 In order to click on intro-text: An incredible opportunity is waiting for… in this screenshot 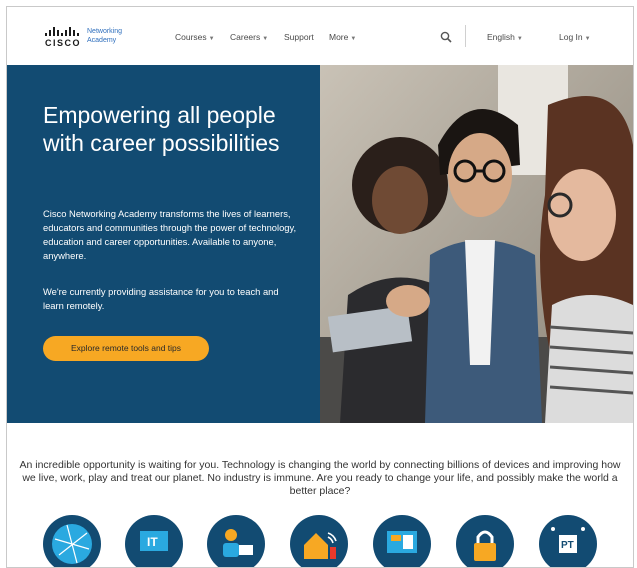, I will do `click(320, 478)`.